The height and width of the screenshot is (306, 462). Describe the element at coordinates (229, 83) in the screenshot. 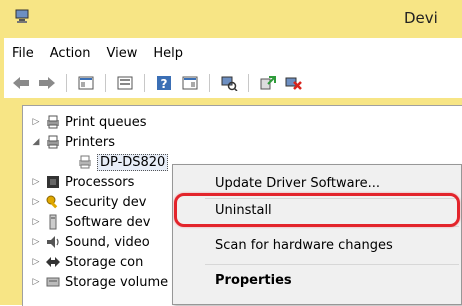

I see `scan-hardware-icon` at that location.